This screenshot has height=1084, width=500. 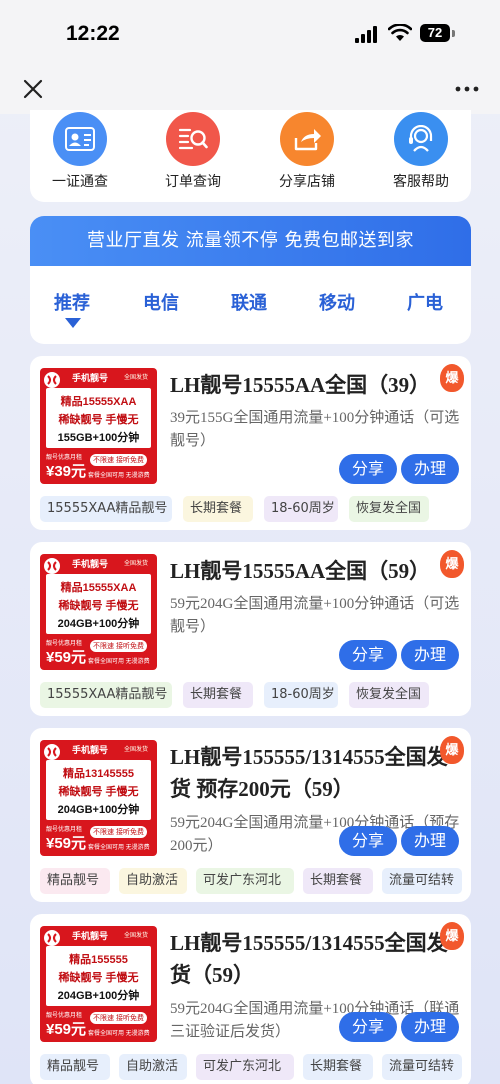 What do you see at coordinates (366, 34) in the screenshot?
I see `cellular-signal-icon` at bounding box center [366, 34].